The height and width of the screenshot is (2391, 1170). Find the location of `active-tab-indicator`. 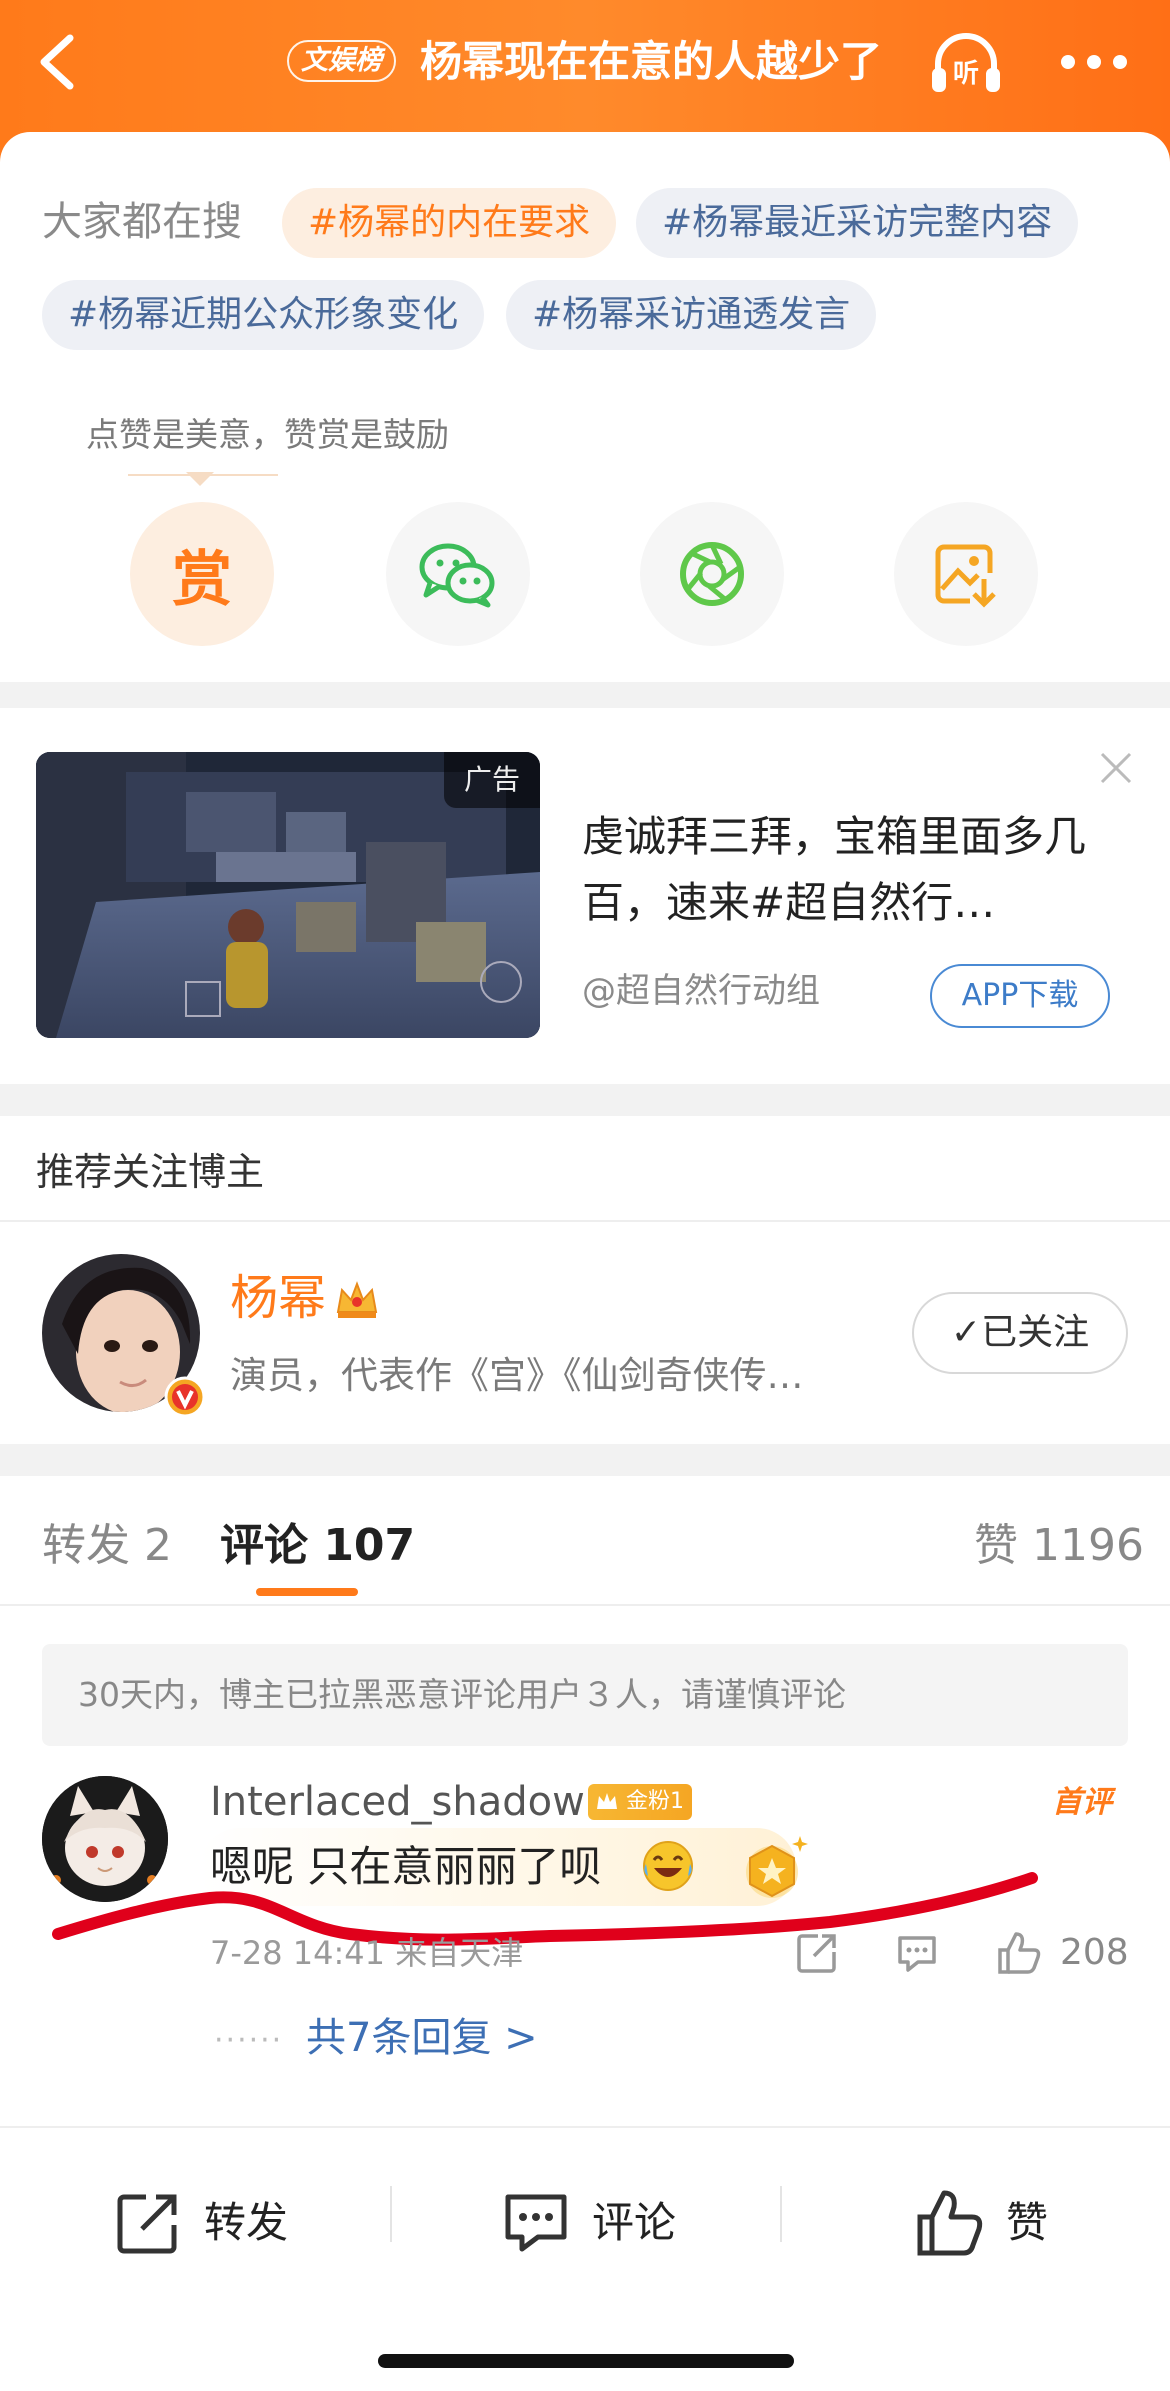

active-tab-indicator is located at coordinates (307, 1592).